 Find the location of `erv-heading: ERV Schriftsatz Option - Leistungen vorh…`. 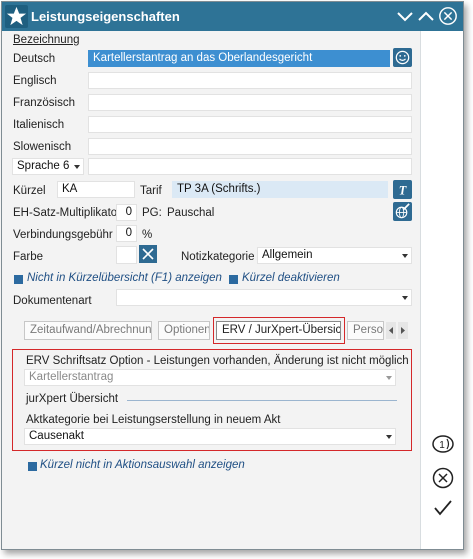

erv-heading: ERV Schriftsatz Option - Leistungen vorh… is located at coordinates (217, 361).